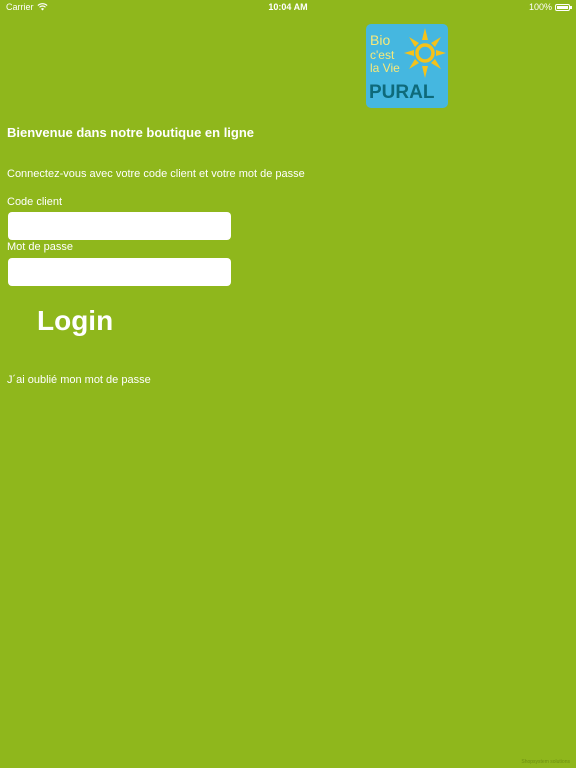  What do you see at coordinates (131, 132) in the screenshot?
I see `welcome-title: Bienvenue dans notre boutique en ligne` at bounding box center [131, 132].